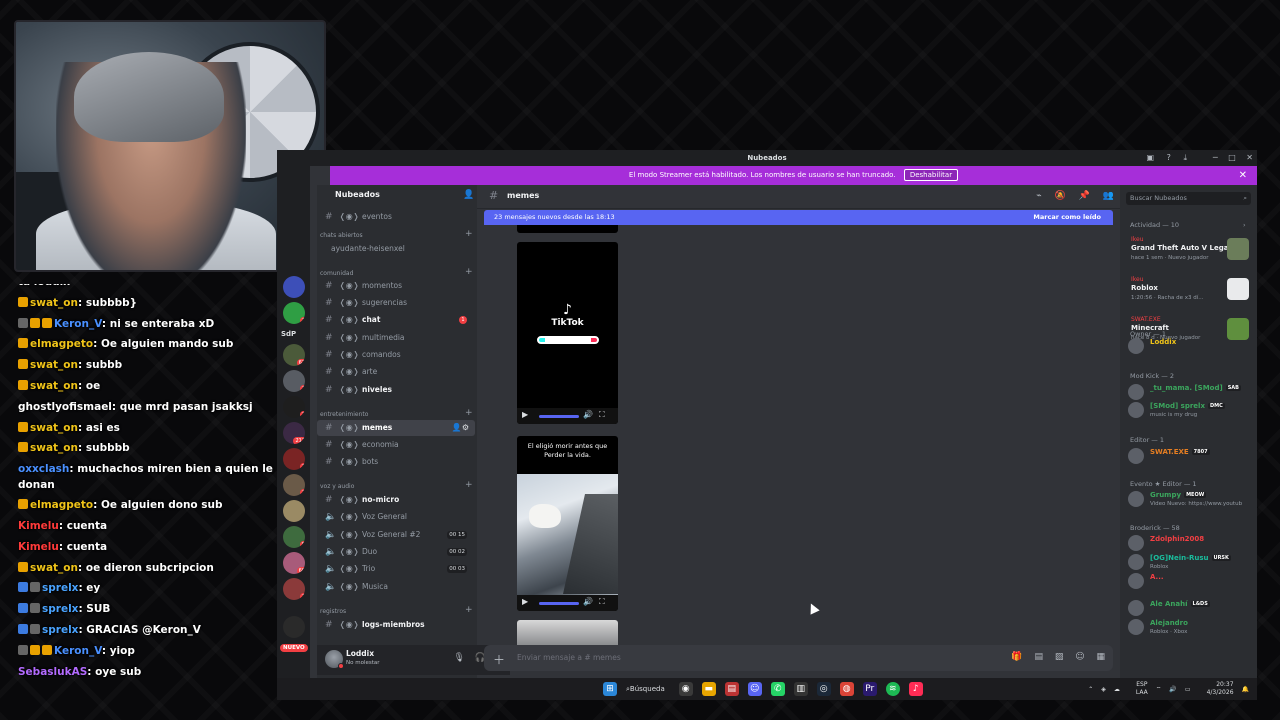 The width and height of the screenshot is (1280, 720). What do you see at coordinates (1103, 689) in the screenshot?
I see `network-icon: ◈` at bounding box center [1103, 689].